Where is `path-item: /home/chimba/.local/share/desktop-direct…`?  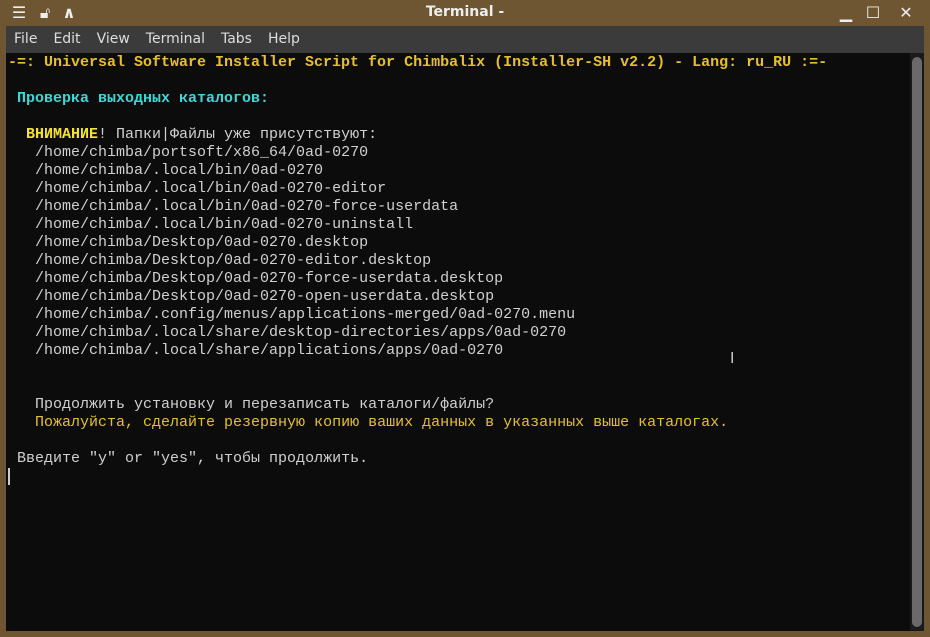
path-item: /home/chimba/.local/share/desktop-direct… is located at coordinates (301, 332).